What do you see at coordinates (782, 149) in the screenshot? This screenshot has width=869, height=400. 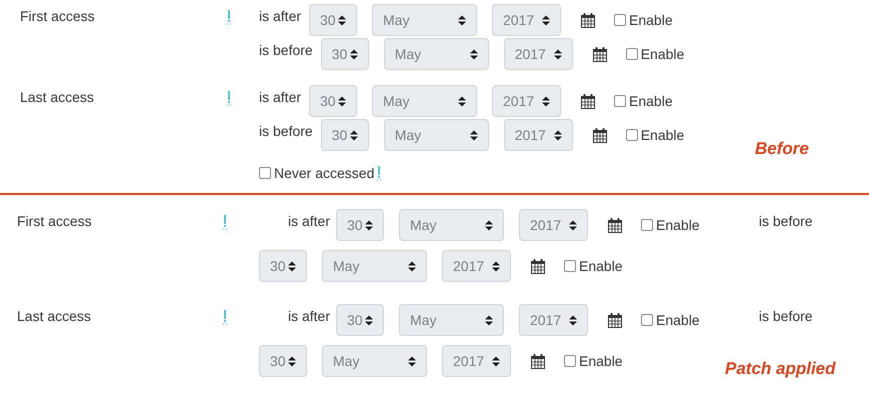 I see `caption: Before` at bounding box center [782, 149].